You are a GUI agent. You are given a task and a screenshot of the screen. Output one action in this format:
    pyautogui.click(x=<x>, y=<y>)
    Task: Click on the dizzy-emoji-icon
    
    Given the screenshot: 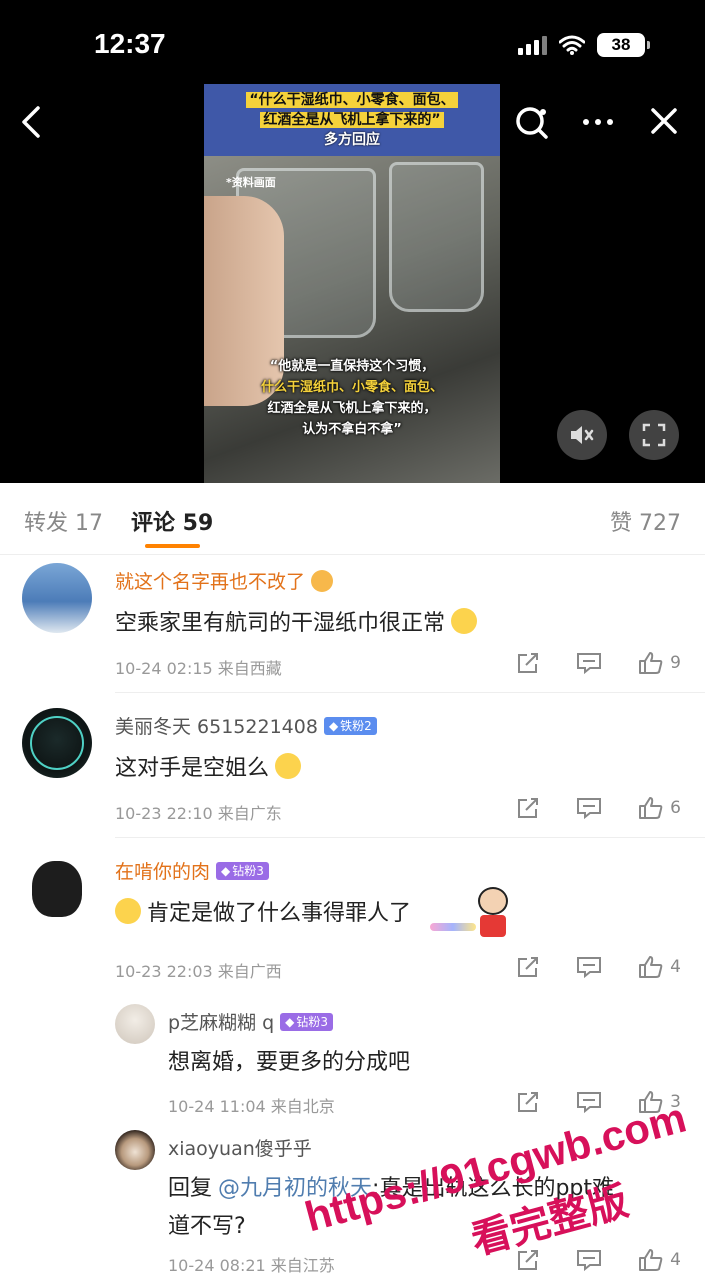 What is the action you would take?
    pyautogui.click(x=464, y=621)
    